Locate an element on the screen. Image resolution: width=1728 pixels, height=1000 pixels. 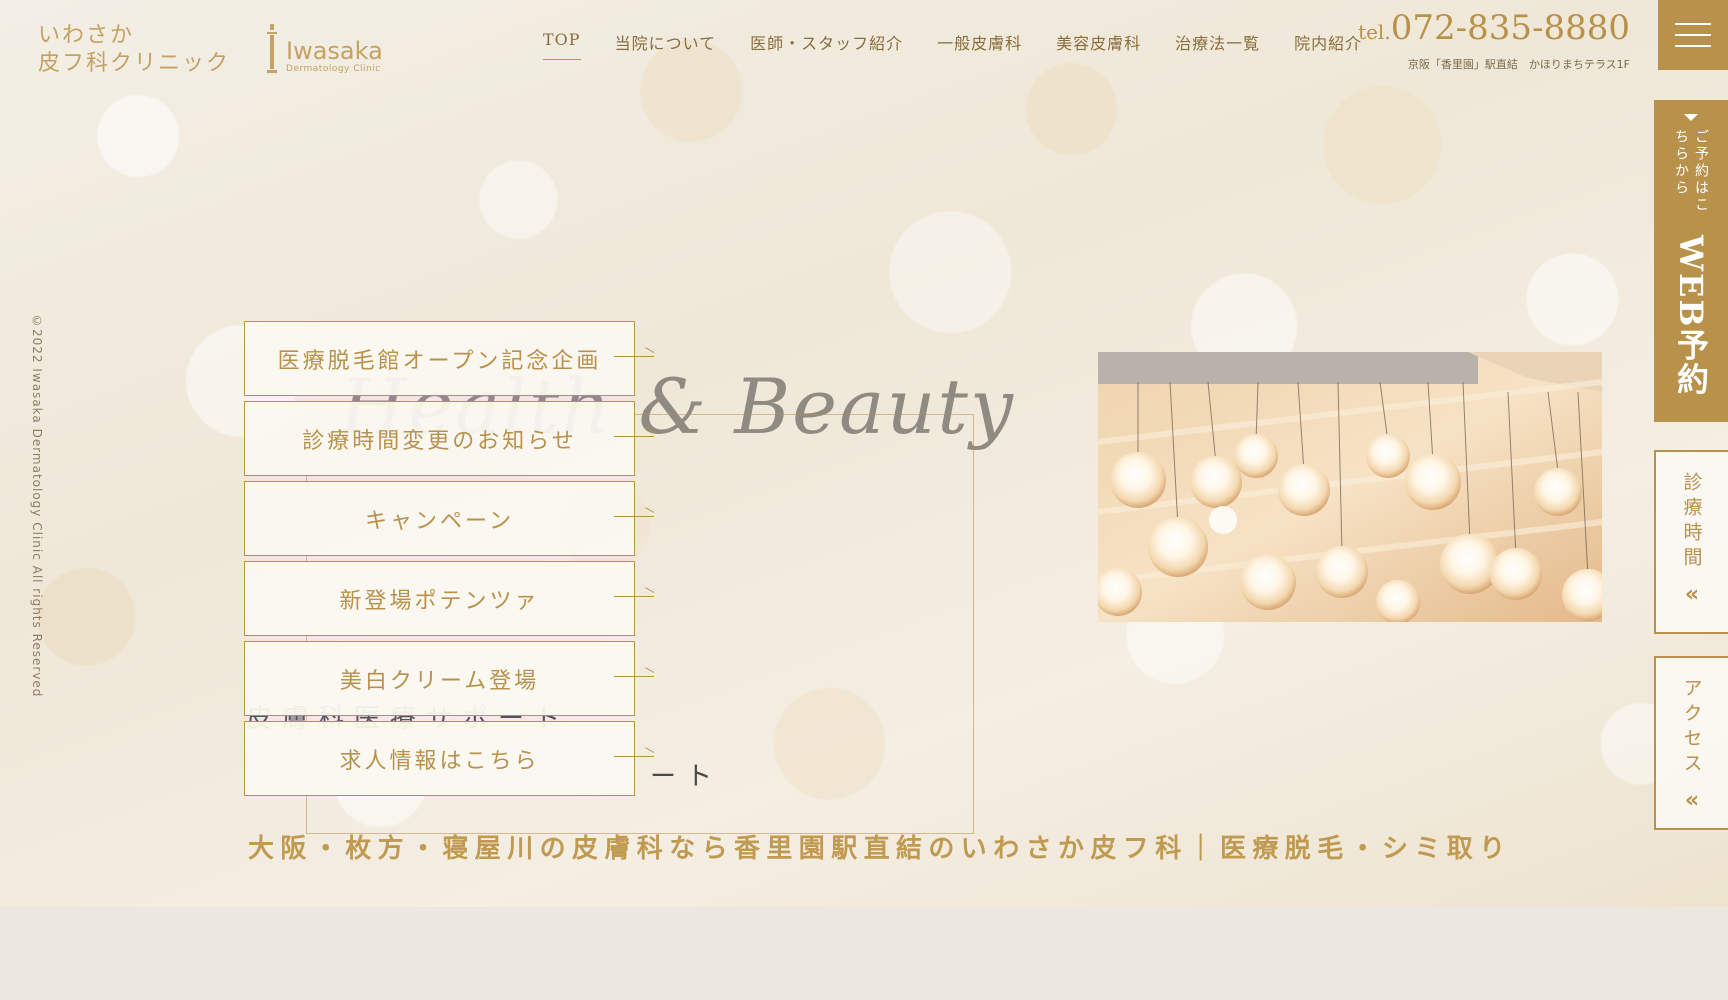
clinic-logo: いわさか 皮フ科クリニック Iwasaka Dermatology Clinic is located at coordinates (210, 50).